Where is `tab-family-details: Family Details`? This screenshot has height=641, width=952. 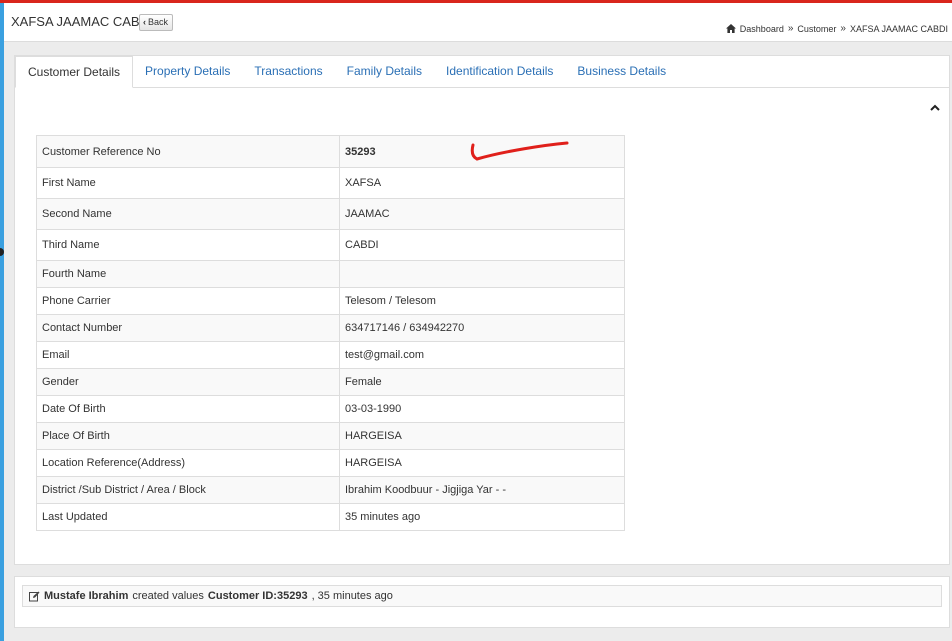
tab-family-details: Family Details is located at coordinates (384, 71).